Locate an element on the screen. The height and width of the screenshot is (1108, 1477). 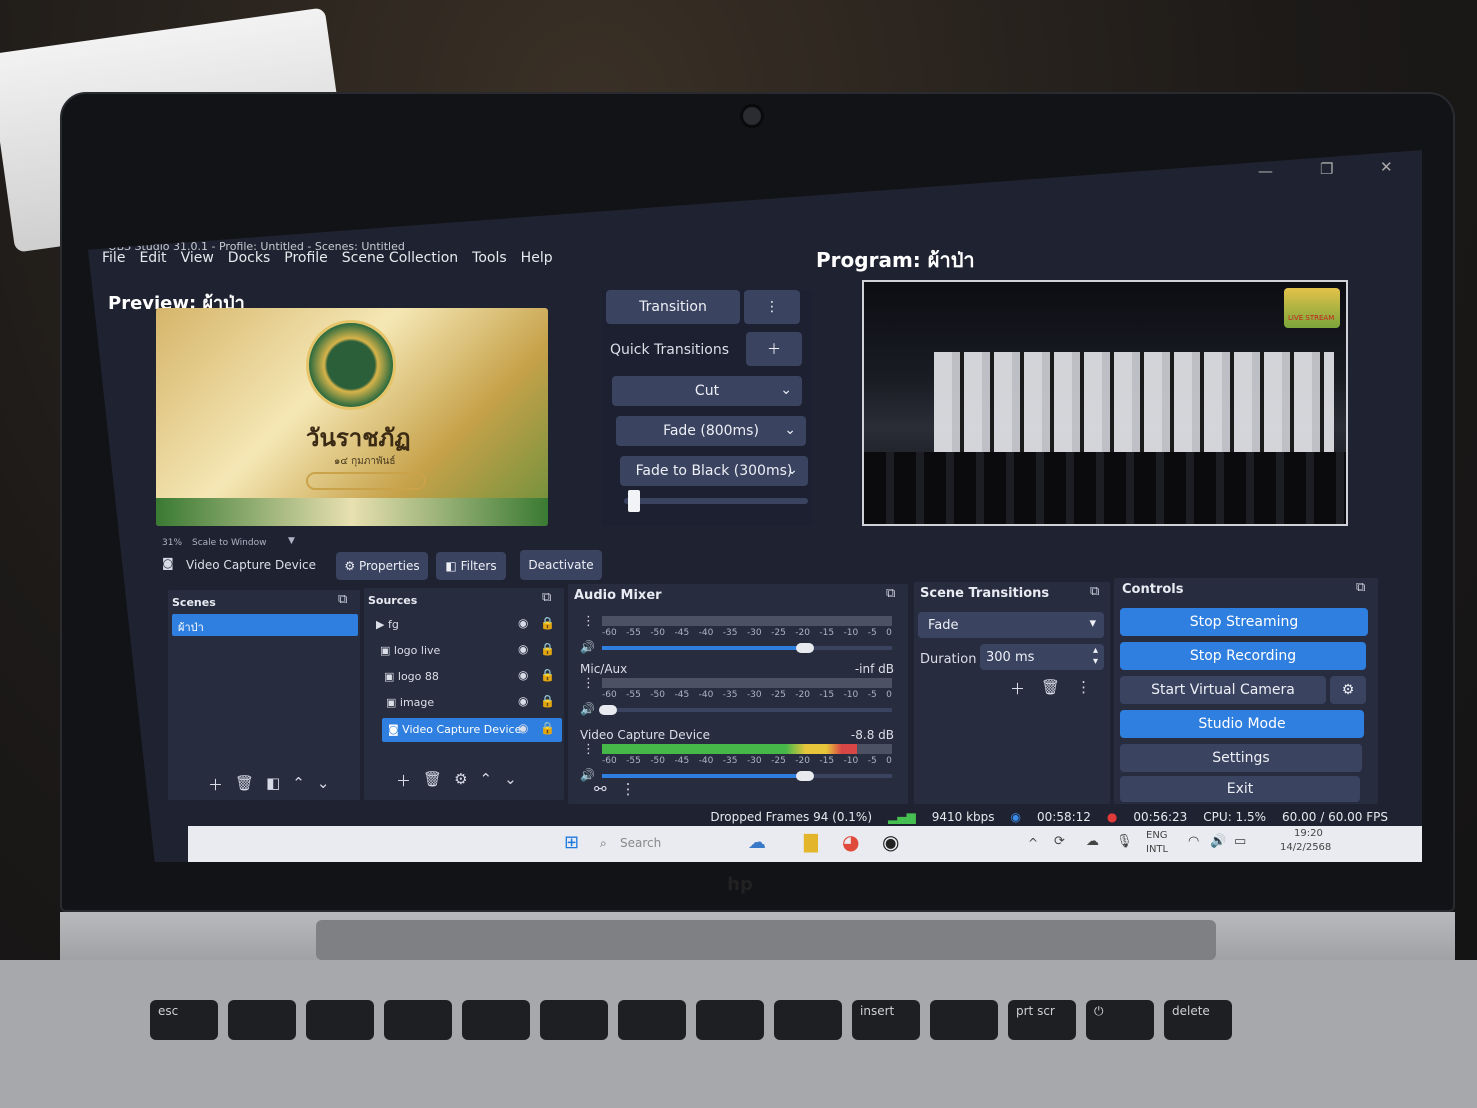
menu-view: View is located at coordinates (197, 258).